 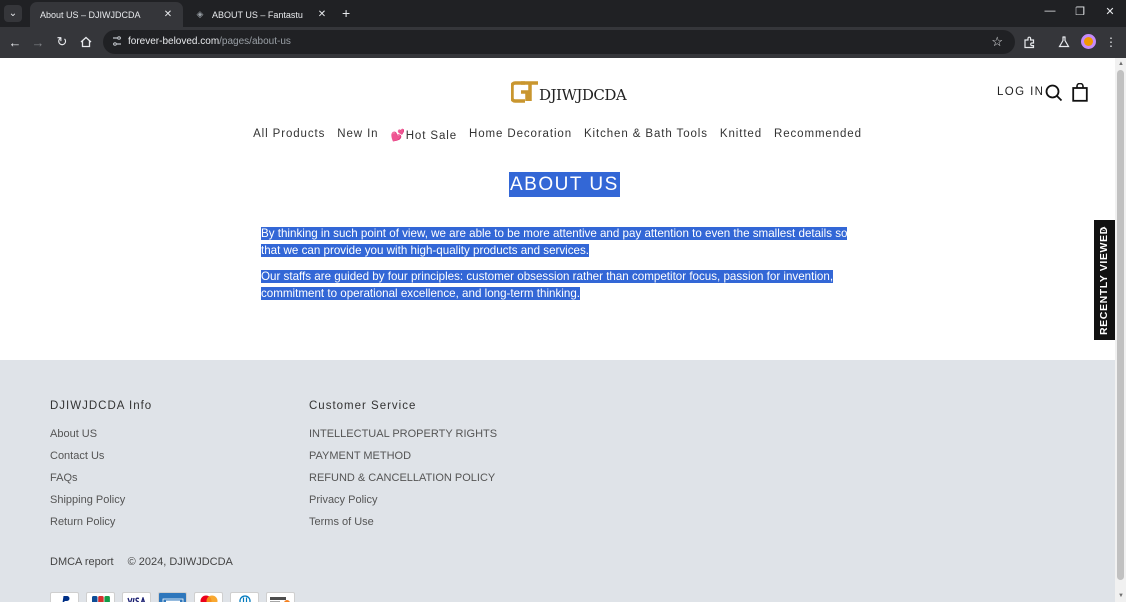 What do you see at coordinates (1020, 92) in the screenshot?
I see `login-link: LOG IN` at bounding box center [1020, 92].